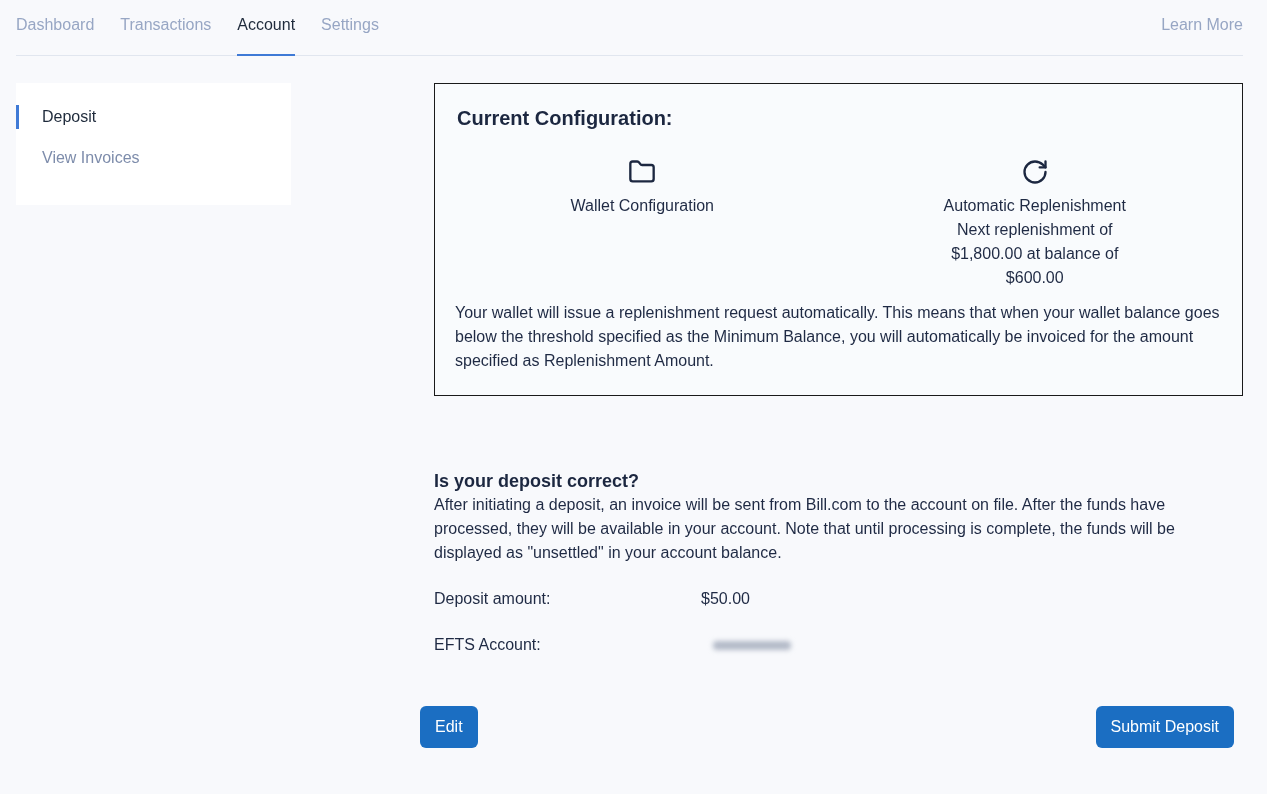 The height and width of the screenshot is (794, 1267). I want to click on sidebar-item: View Invoices, so click(153, 158).